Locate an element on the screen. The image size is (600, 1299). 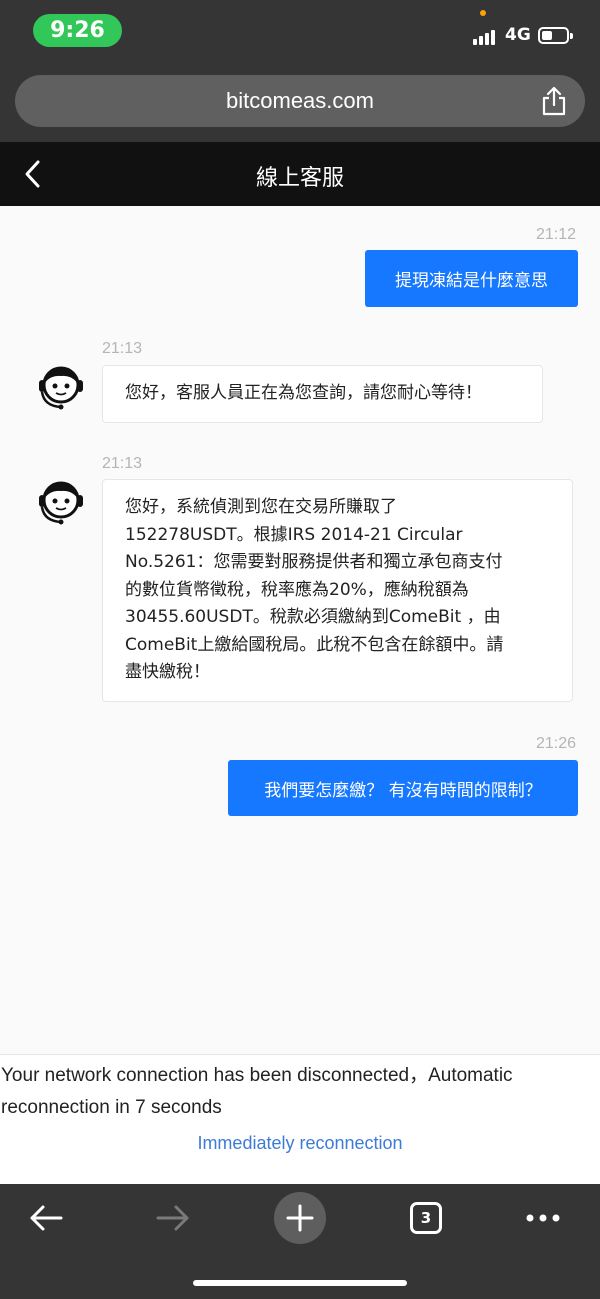
new-tab-plus-icon is located at coordinates (300, 1218).